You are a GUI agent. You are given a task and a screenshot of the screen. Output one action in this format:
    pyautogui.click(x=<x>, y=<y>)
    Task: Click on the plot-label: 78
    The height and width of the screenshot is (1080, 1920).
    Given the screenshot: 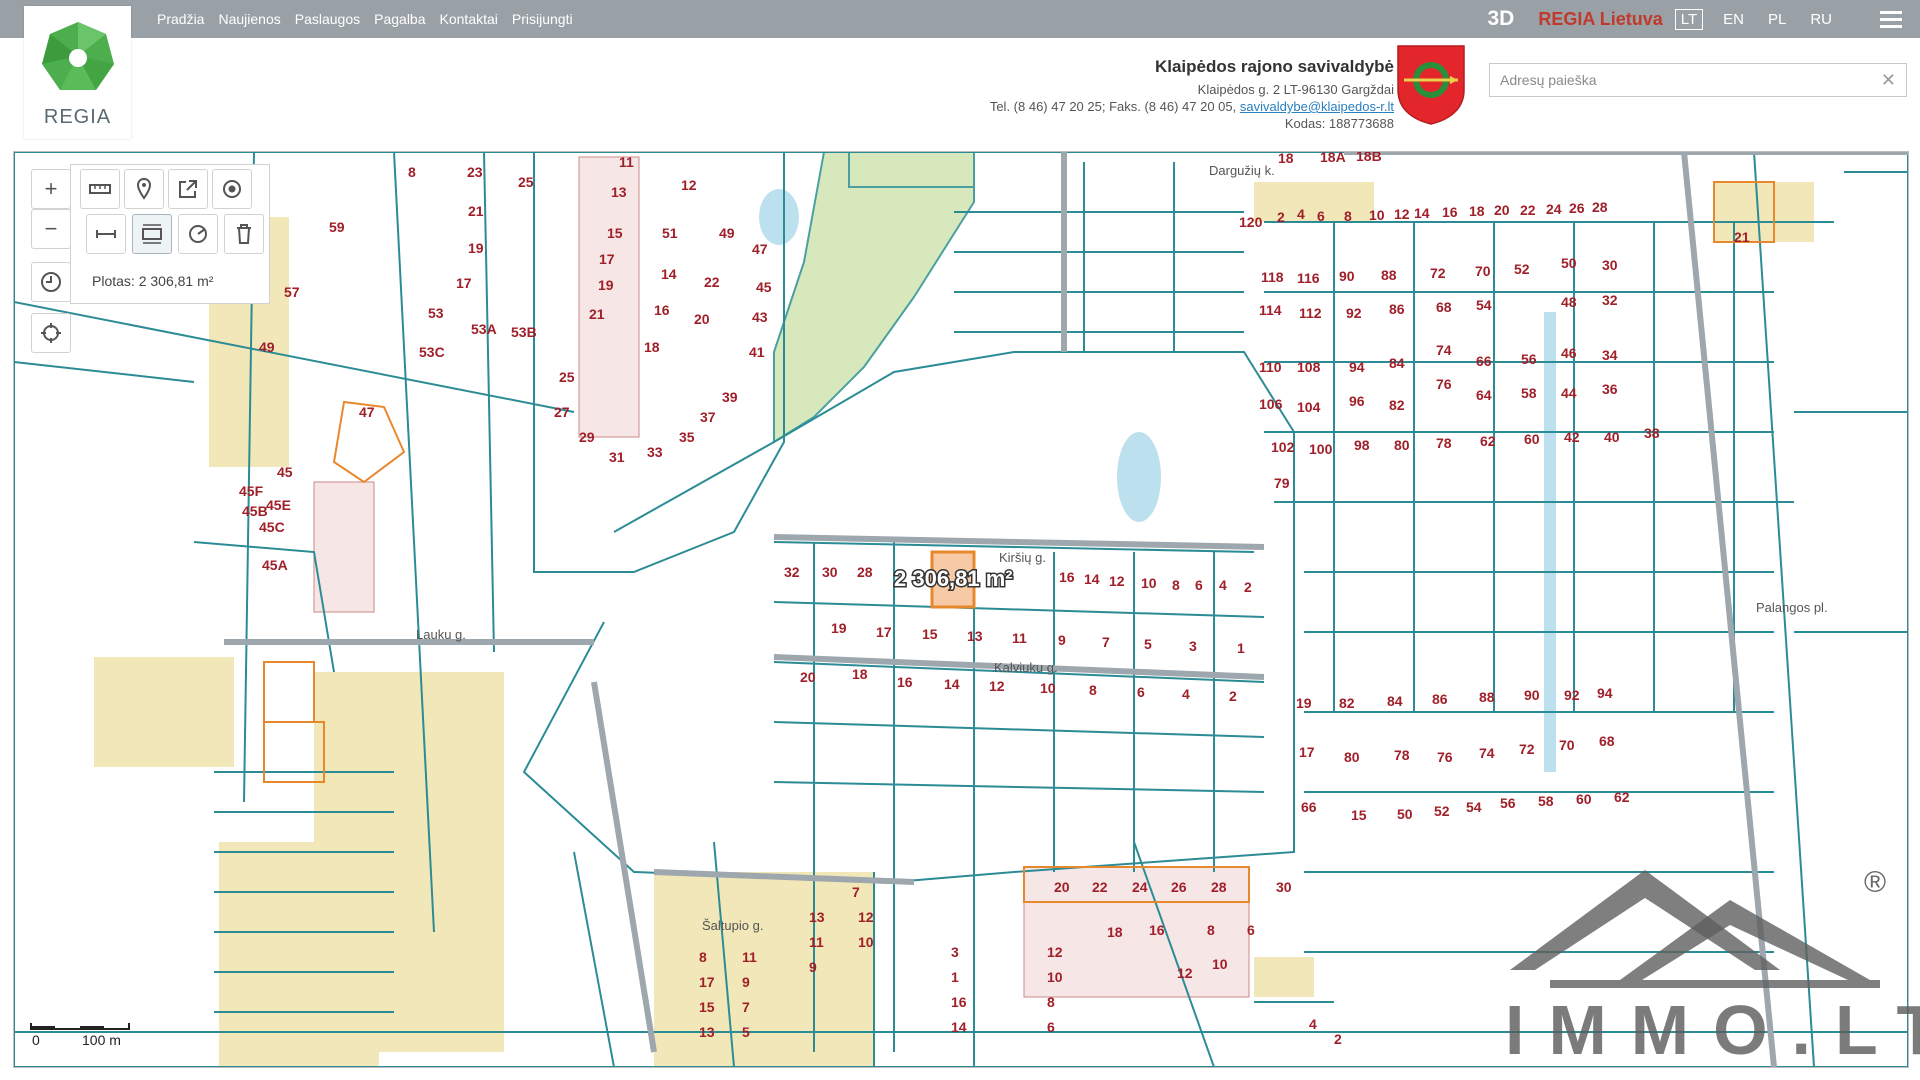 What is the action you would take?
    pyautogui.click(x=1444, y=443)
    